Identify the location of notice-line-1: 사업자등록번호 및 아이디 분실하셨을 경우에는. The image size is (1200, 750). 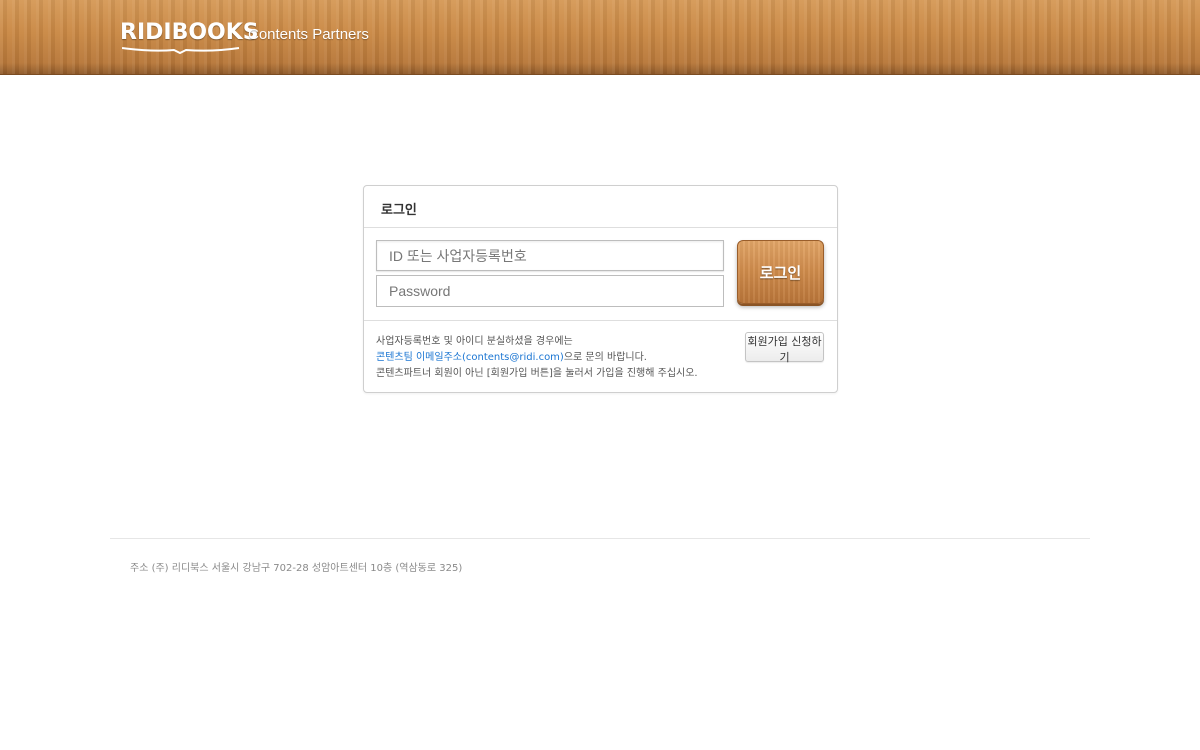
(474, 341).